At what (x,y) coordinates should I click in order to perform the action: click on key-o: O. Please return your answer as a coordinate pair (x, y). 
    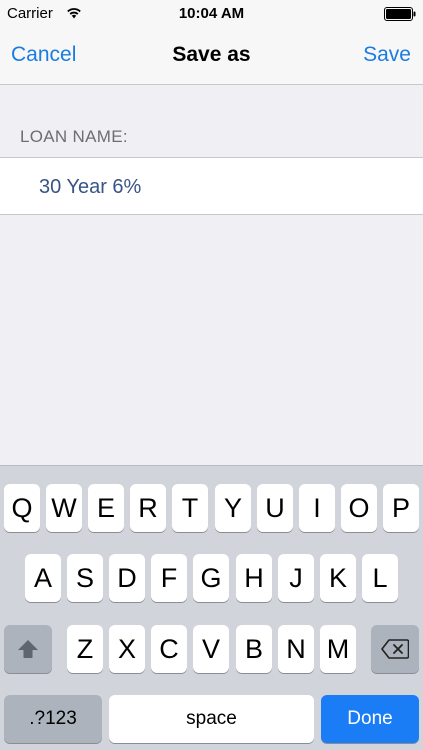
    Looking at the image, I should click on (359, 508).